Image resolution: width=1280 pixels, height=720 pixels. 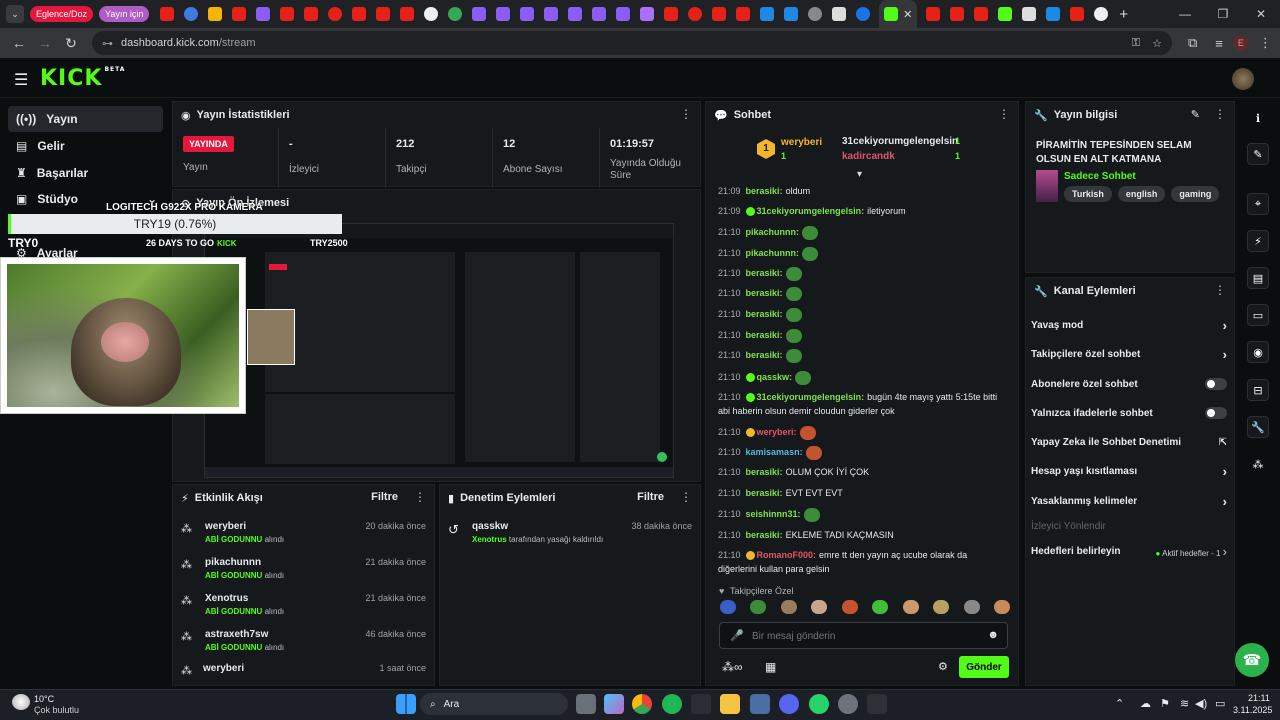 What do you see at coordinates (1165, 703) in the screenshot?
I see `tray-app-icon: ⚑` at bounding box center [1165, 703].